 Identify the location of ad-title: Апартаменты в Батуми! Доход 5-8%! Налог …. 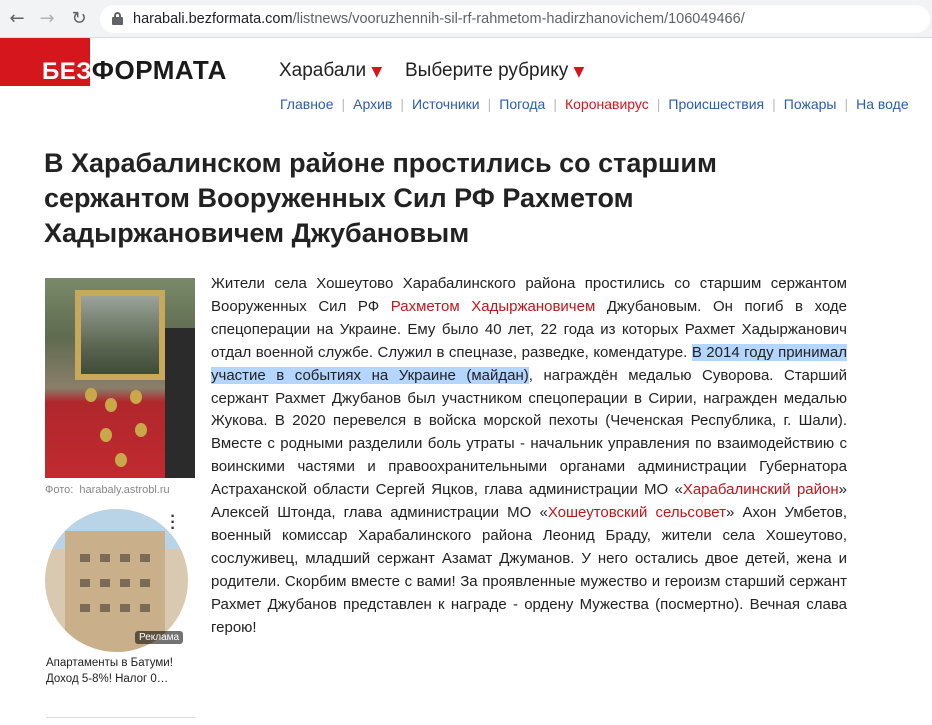
(121, 671).